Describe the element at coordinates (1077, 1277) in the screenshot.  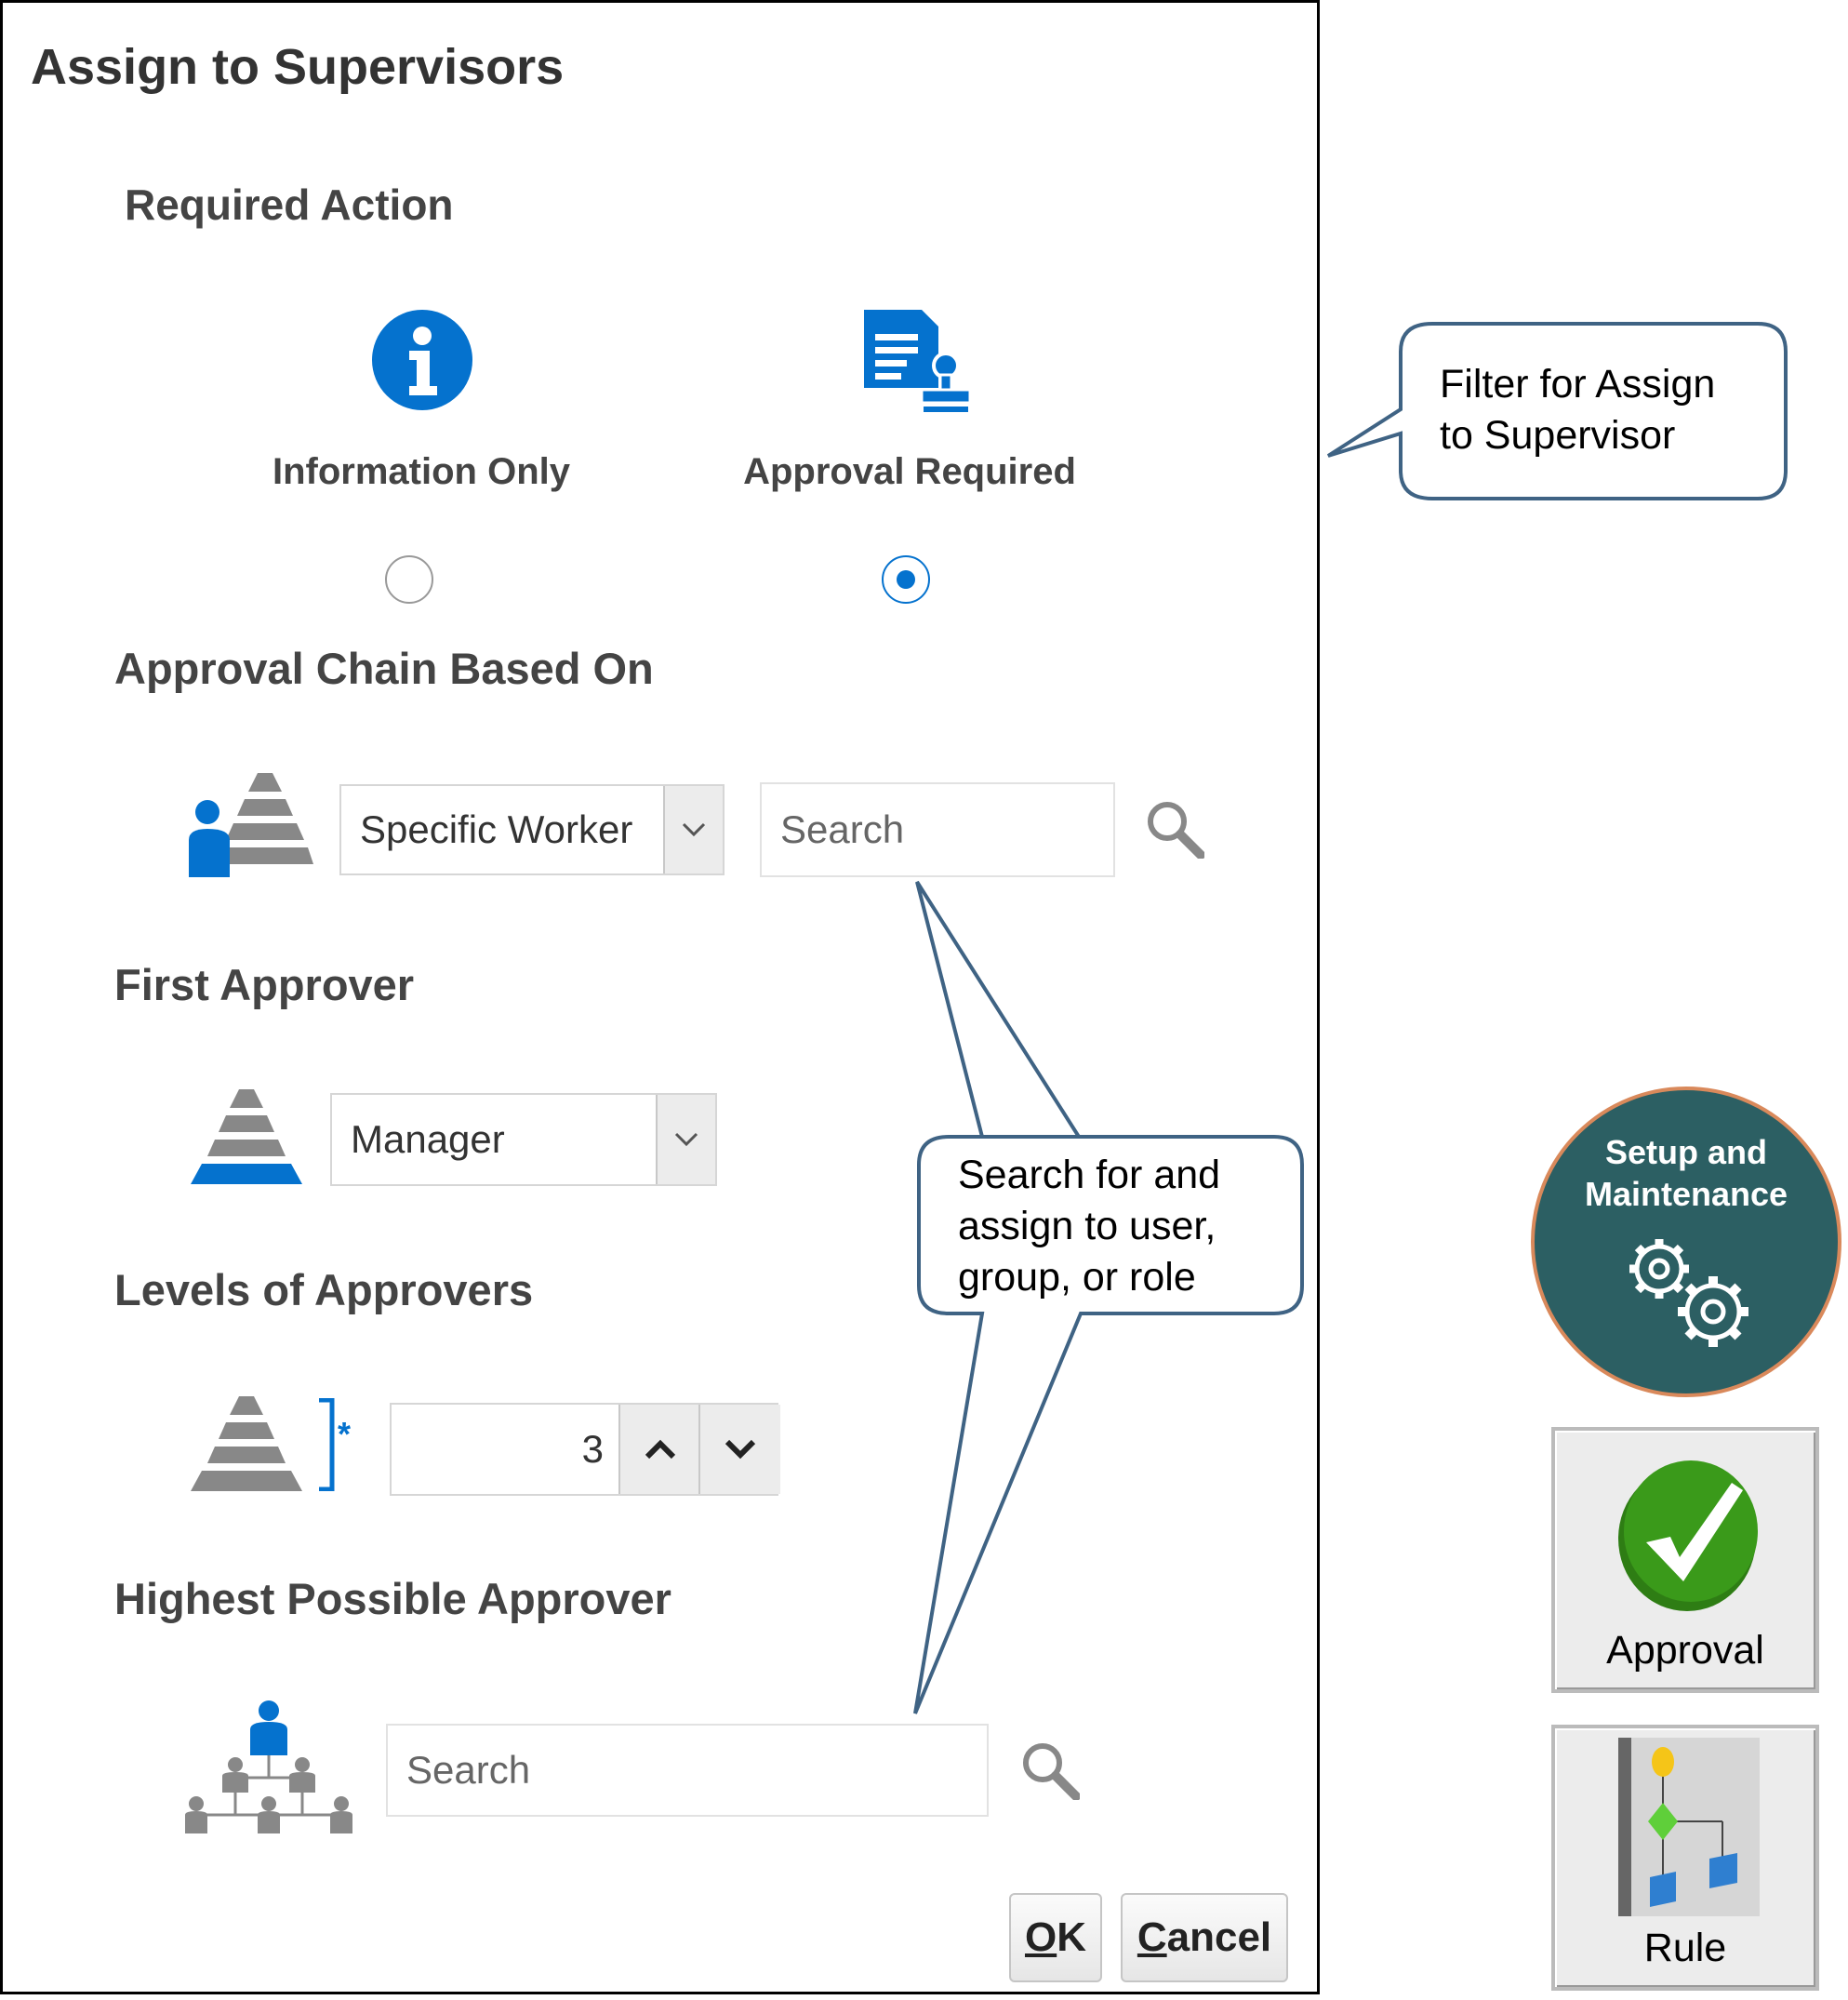
I see `search-callout-line3: group, or role` at that location.